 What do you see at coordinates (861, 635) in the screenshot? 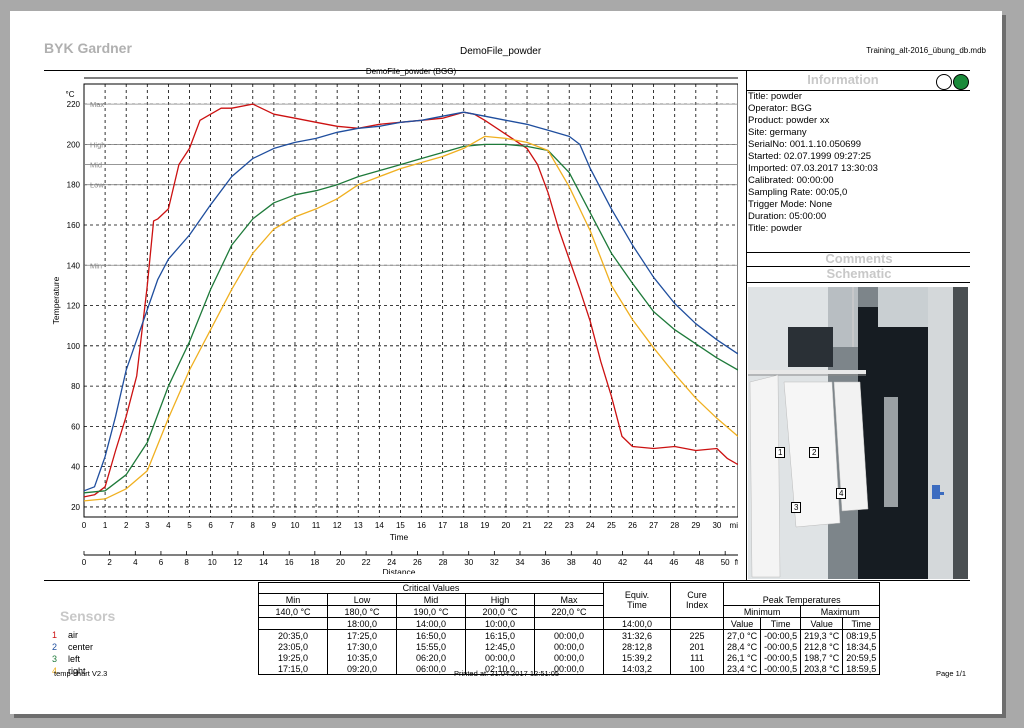
I see `sensor-value-cell: 08:19,5` at bounding box center [861, 635].